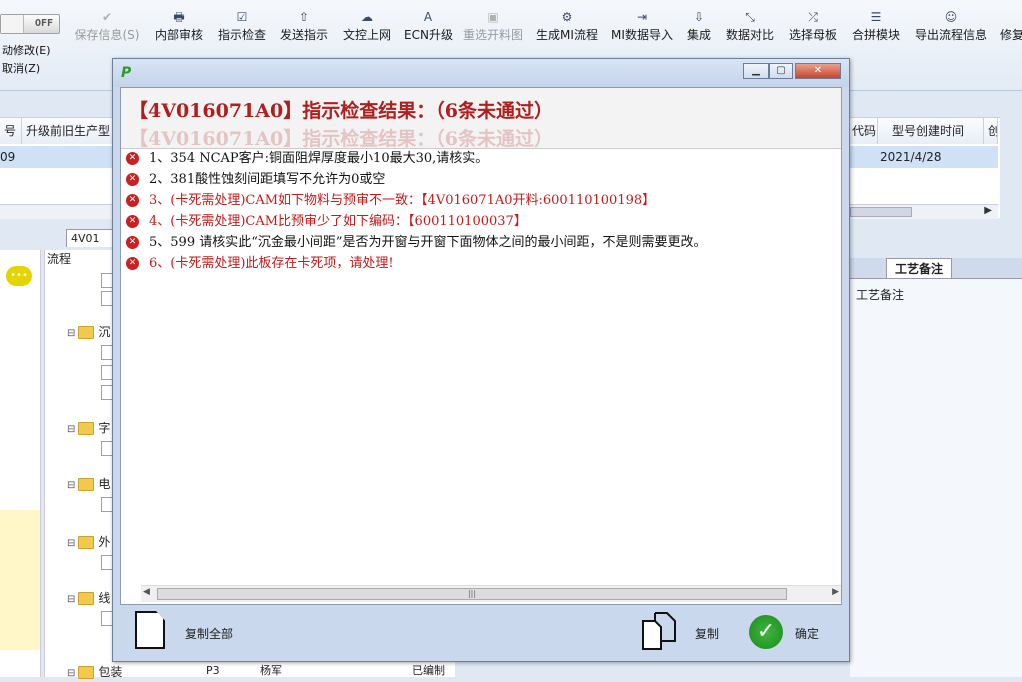 The height and width of the screenshot is (682, 1022). I want to click on generate-mi-flow-button: ⚙ 生成MI流程, so click(567, 28).